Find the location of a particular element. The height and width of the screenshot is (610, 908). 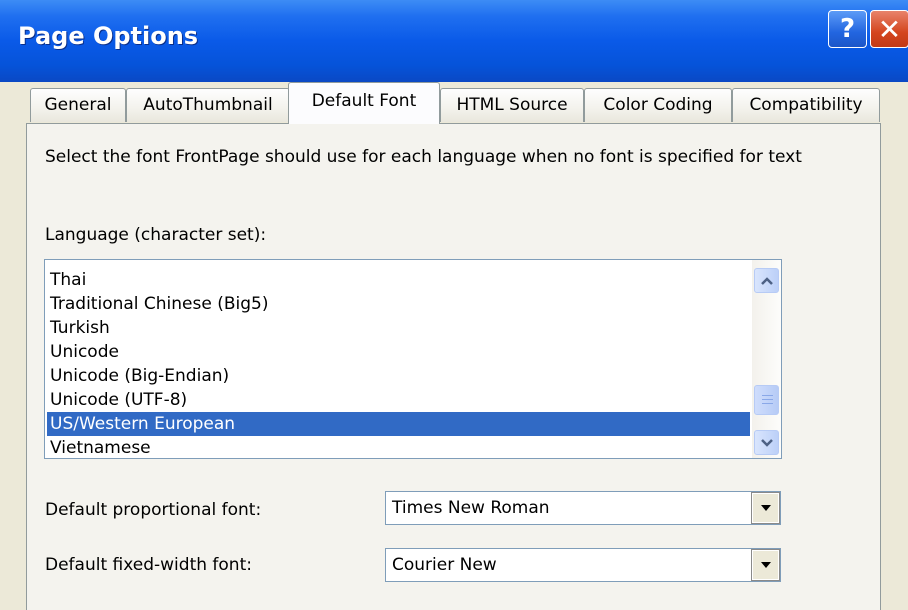

help-icon: ? is located at coordinates (847, 29).